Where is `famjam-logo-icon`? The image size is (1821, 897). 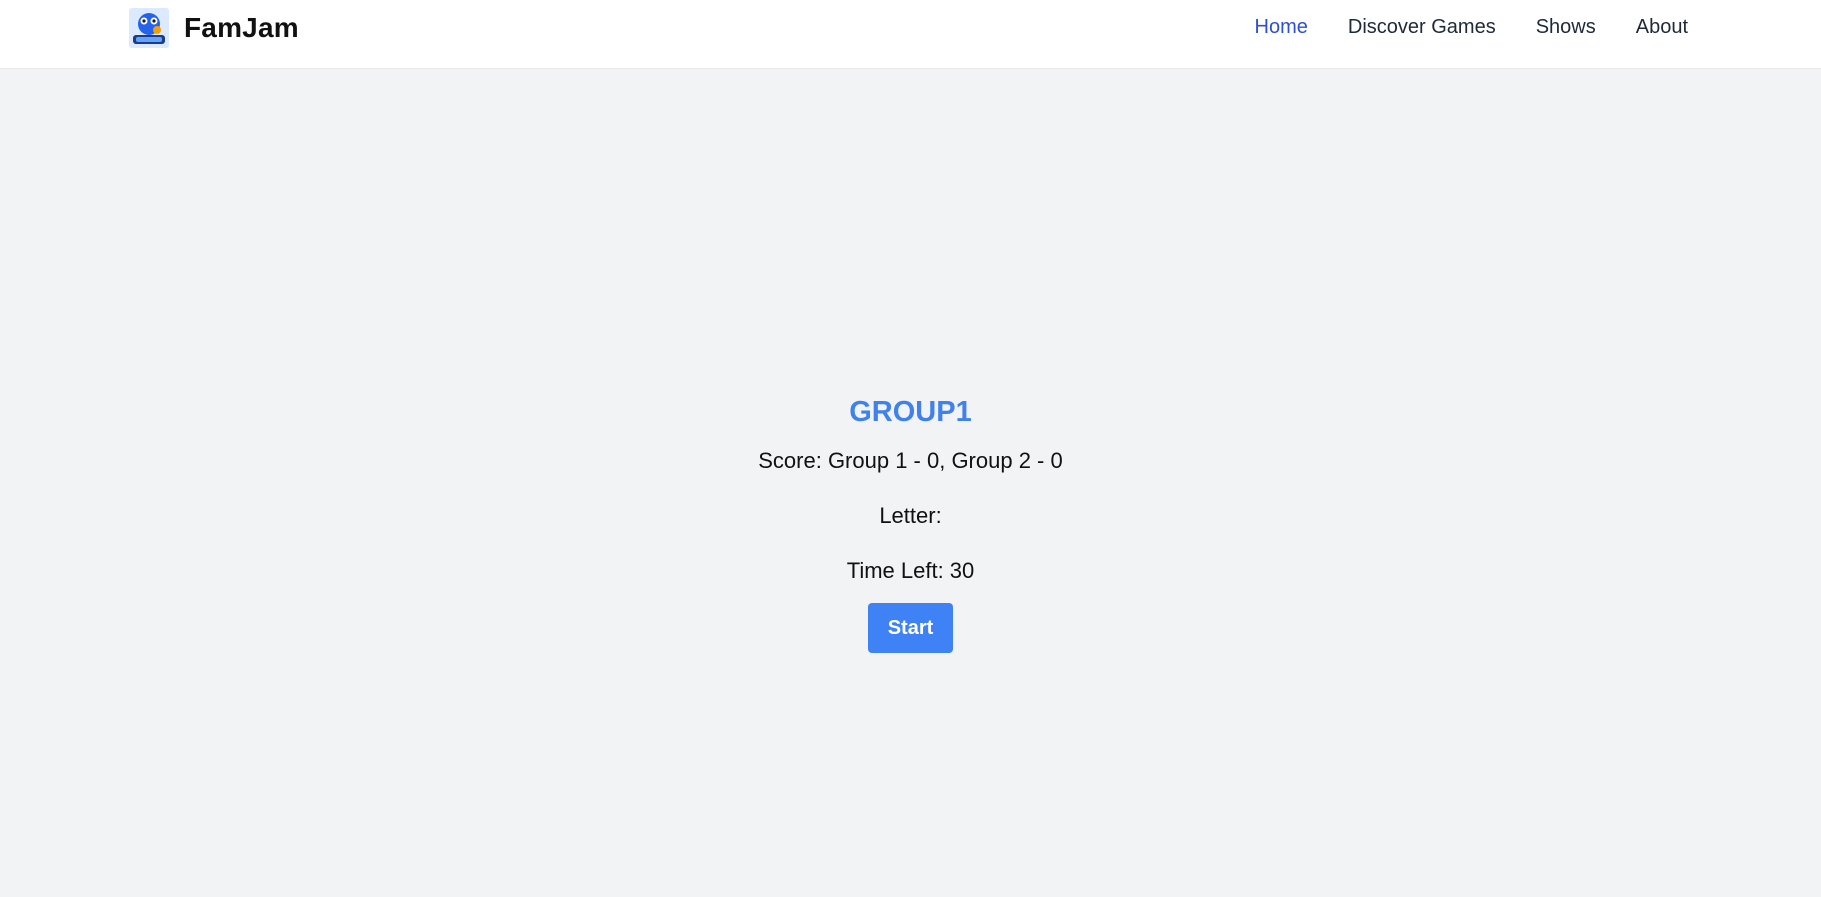 famjam-logo-icon is located at coordinates (149, 28).